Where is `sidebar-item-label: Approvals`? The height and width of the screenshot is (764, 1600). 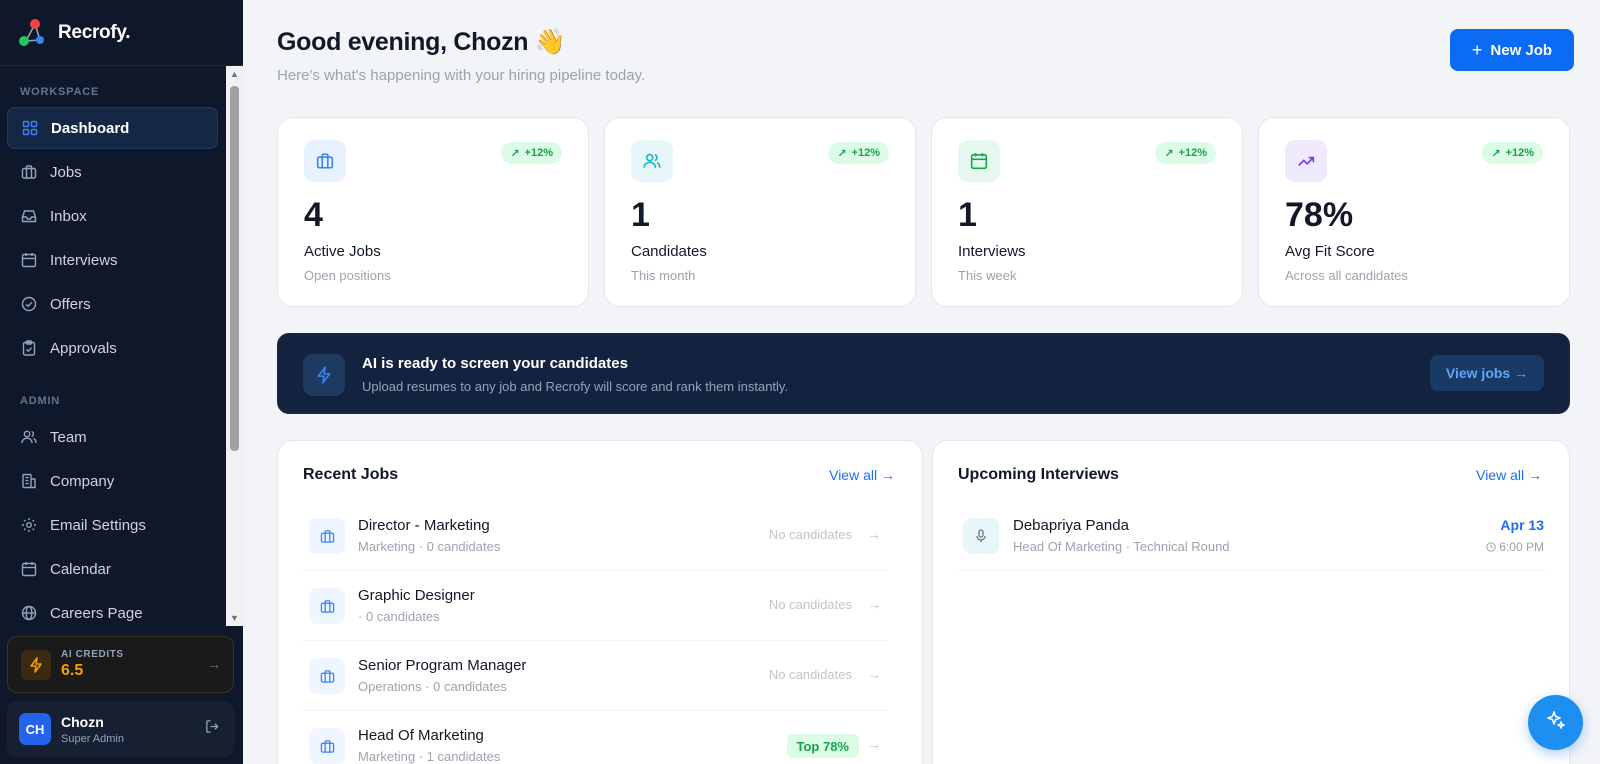 sidebar-item-label: Approvals is located at coordinates (83, 348).